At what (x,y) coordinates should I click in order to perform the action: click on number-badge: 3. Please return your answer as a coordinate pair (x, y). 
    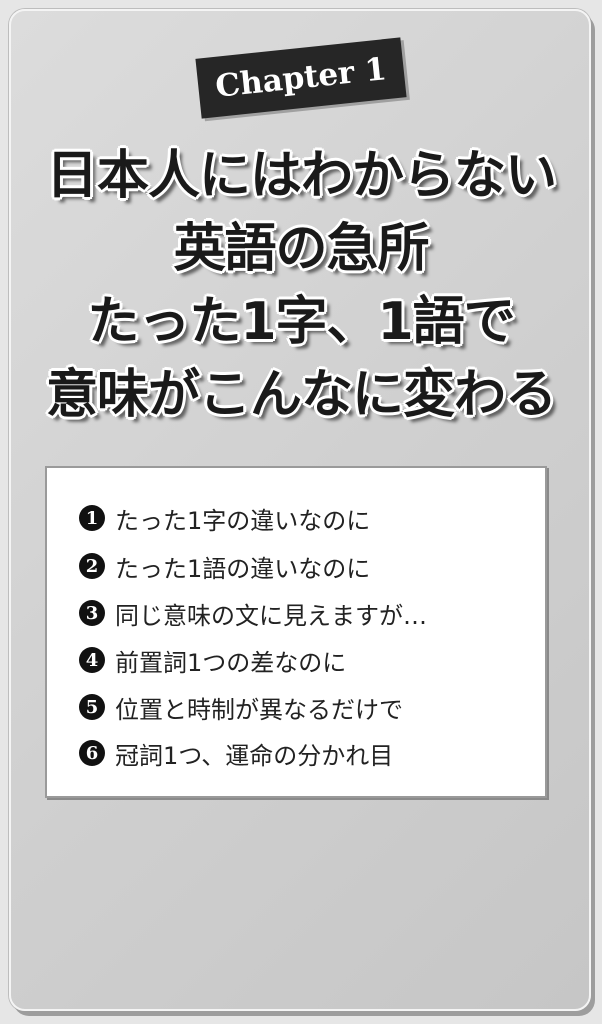
    Looking at the image, I should click on (92, 613).